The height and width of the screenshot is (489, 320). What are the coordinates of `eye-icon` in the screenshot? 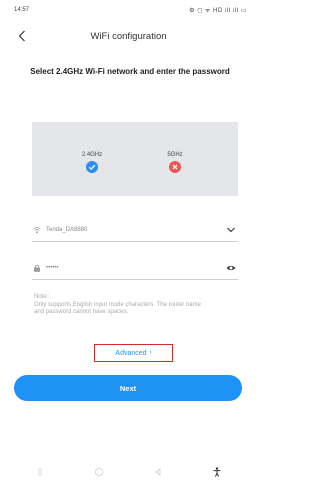 It's located at (231, 268).